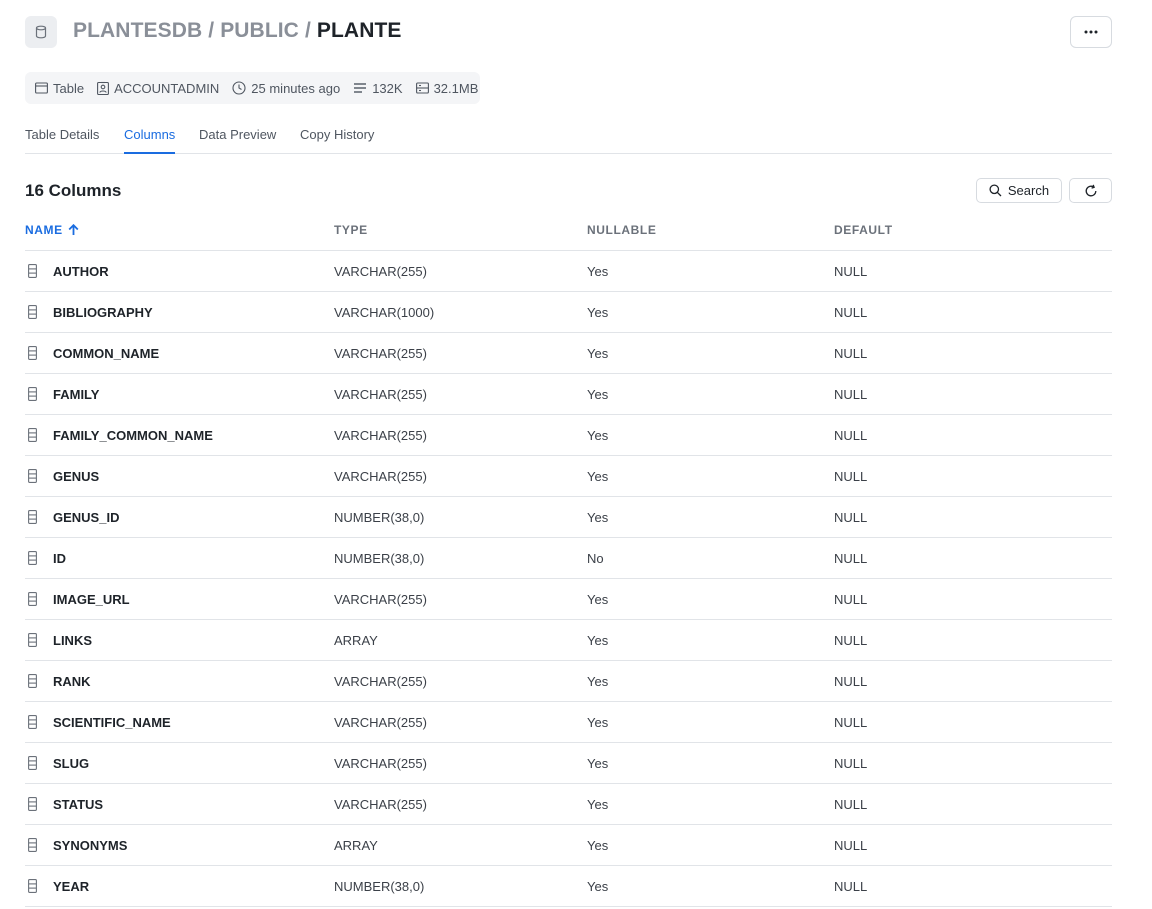  I want to click on column-header-name-label: NAME, so click(44, 230).